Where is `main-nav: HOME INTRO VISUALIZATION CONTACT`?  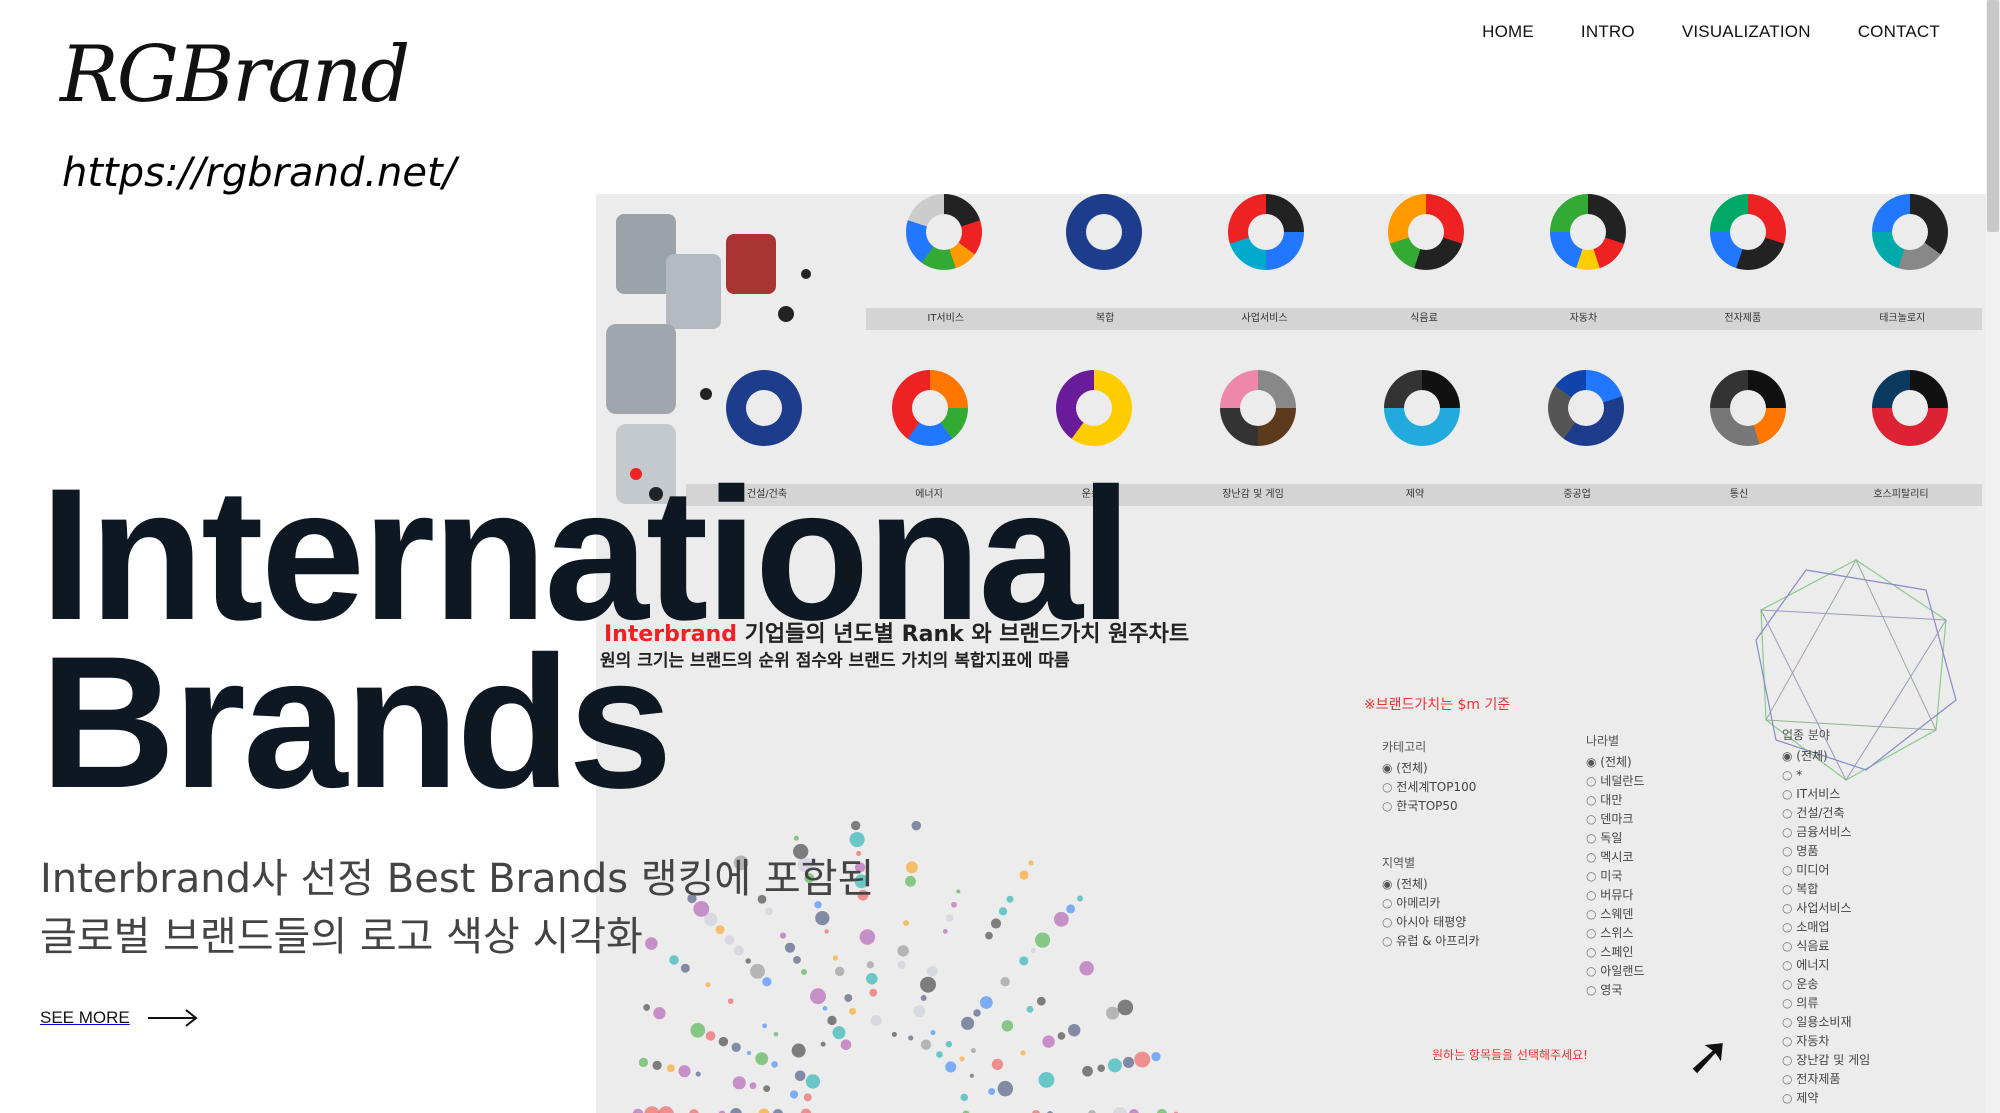 main-nav: HOME INTRO VISUALIZATION CONTACT is located at coordinates (1711, 32).